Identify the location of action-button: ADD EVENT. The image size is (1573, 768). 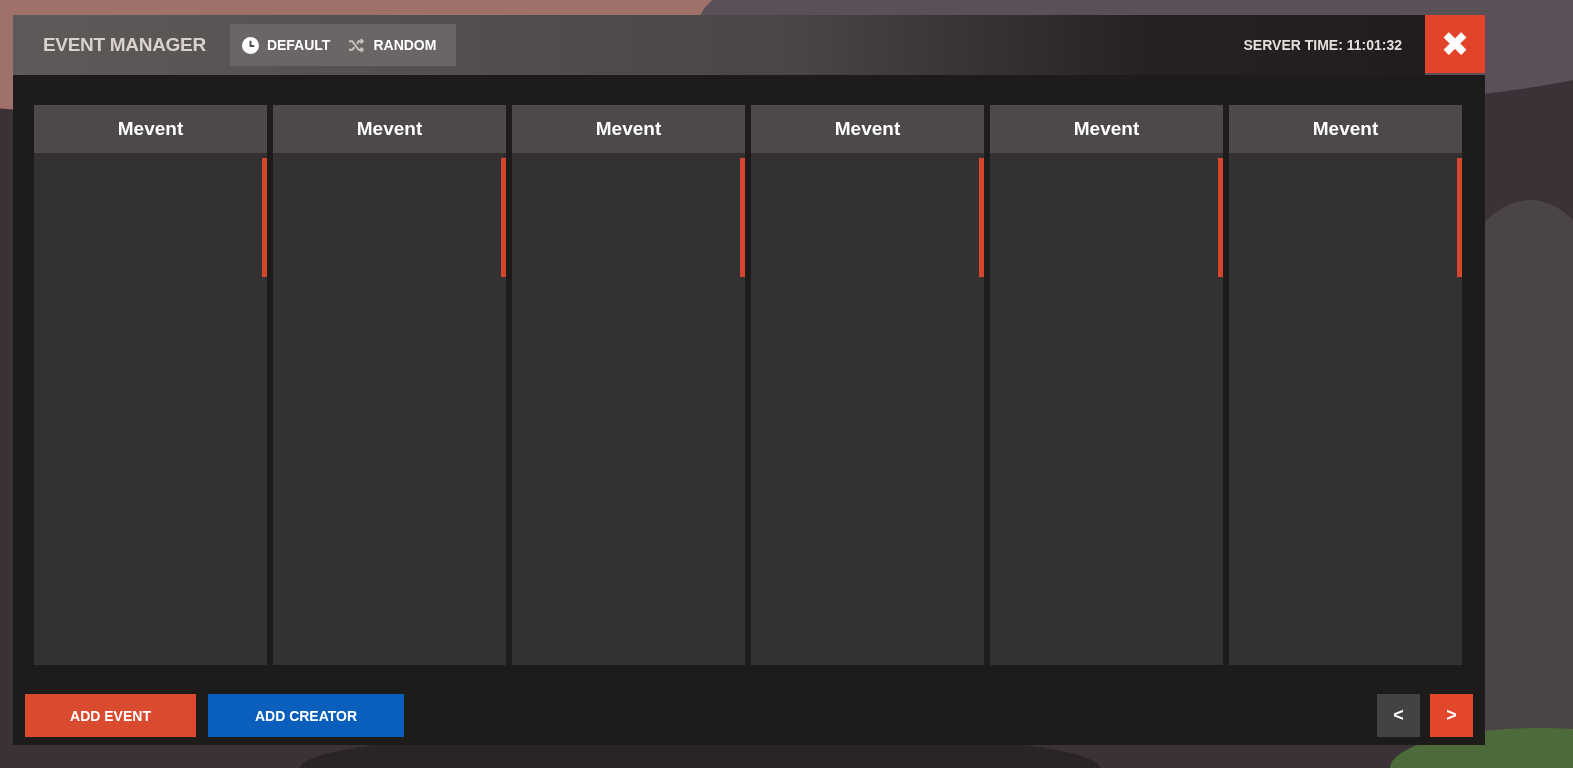
(110, 715).